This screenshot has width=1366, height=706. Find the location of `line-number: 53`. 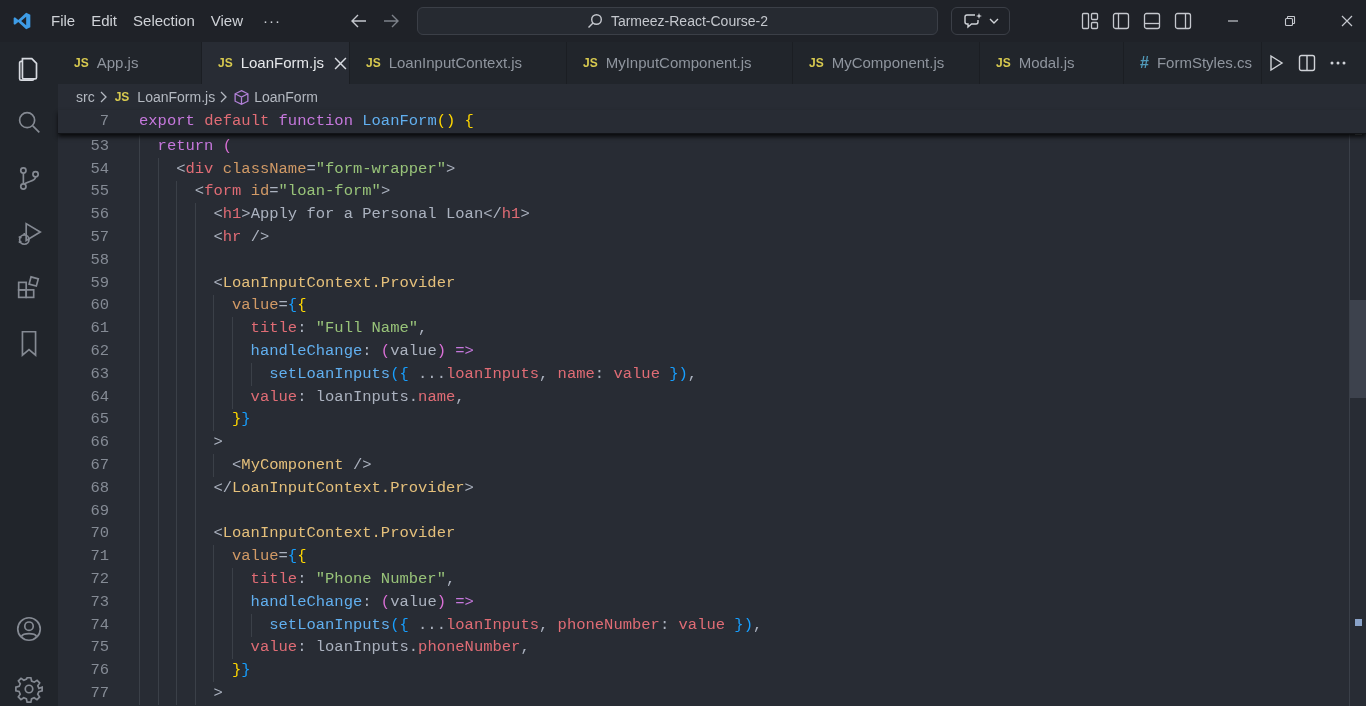

line-number: 53 is located at coordinates (99, 146).